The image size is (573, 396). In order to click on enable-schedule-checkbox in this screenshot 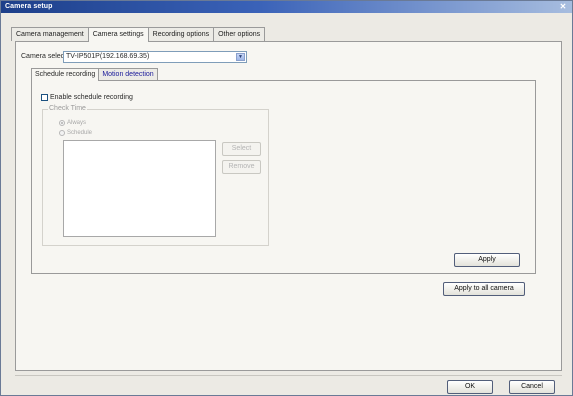, I will do `click(44, 97)`.